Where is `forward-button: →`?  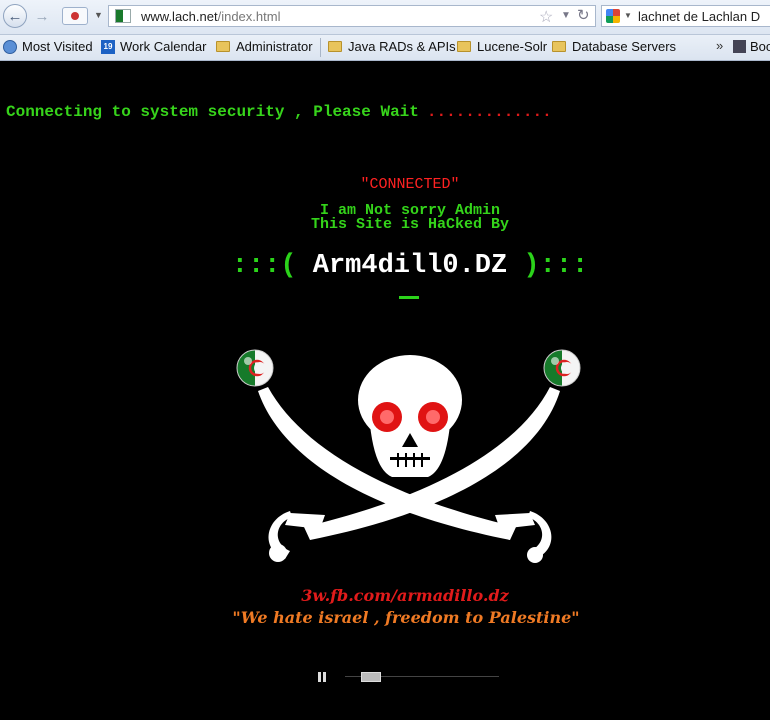 forward-button: → is located at coordinates (42, 16).